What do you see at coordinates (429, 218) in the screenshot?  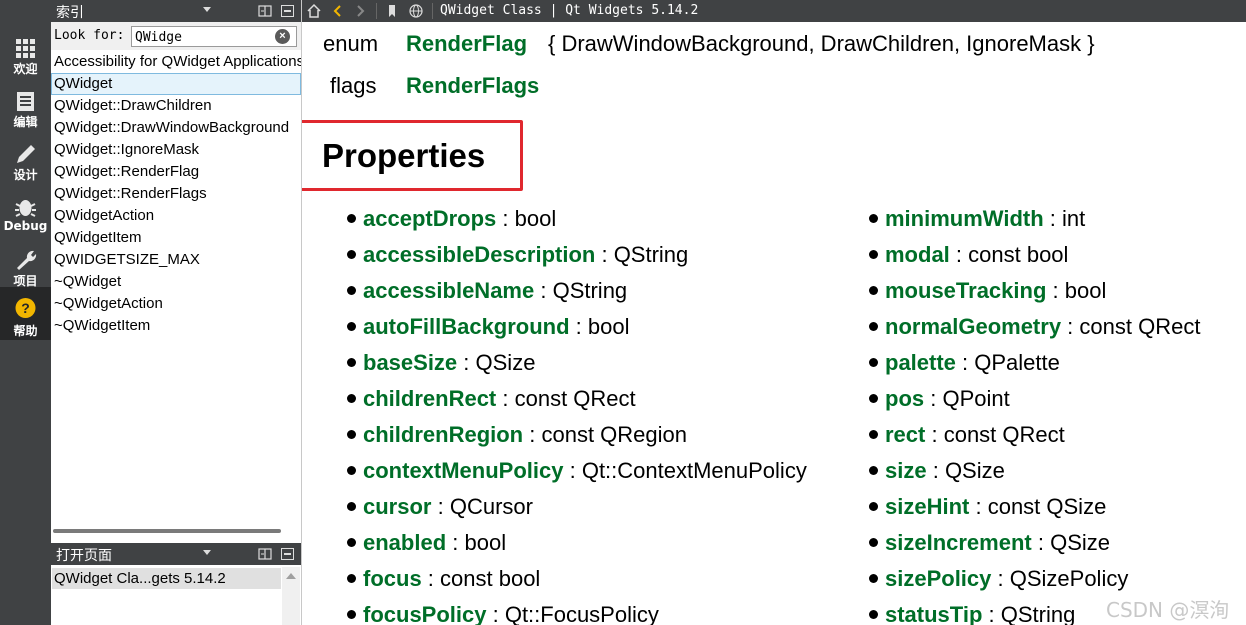 I see `property-name-link: acceptDrops` at bounding box center [429, 218].